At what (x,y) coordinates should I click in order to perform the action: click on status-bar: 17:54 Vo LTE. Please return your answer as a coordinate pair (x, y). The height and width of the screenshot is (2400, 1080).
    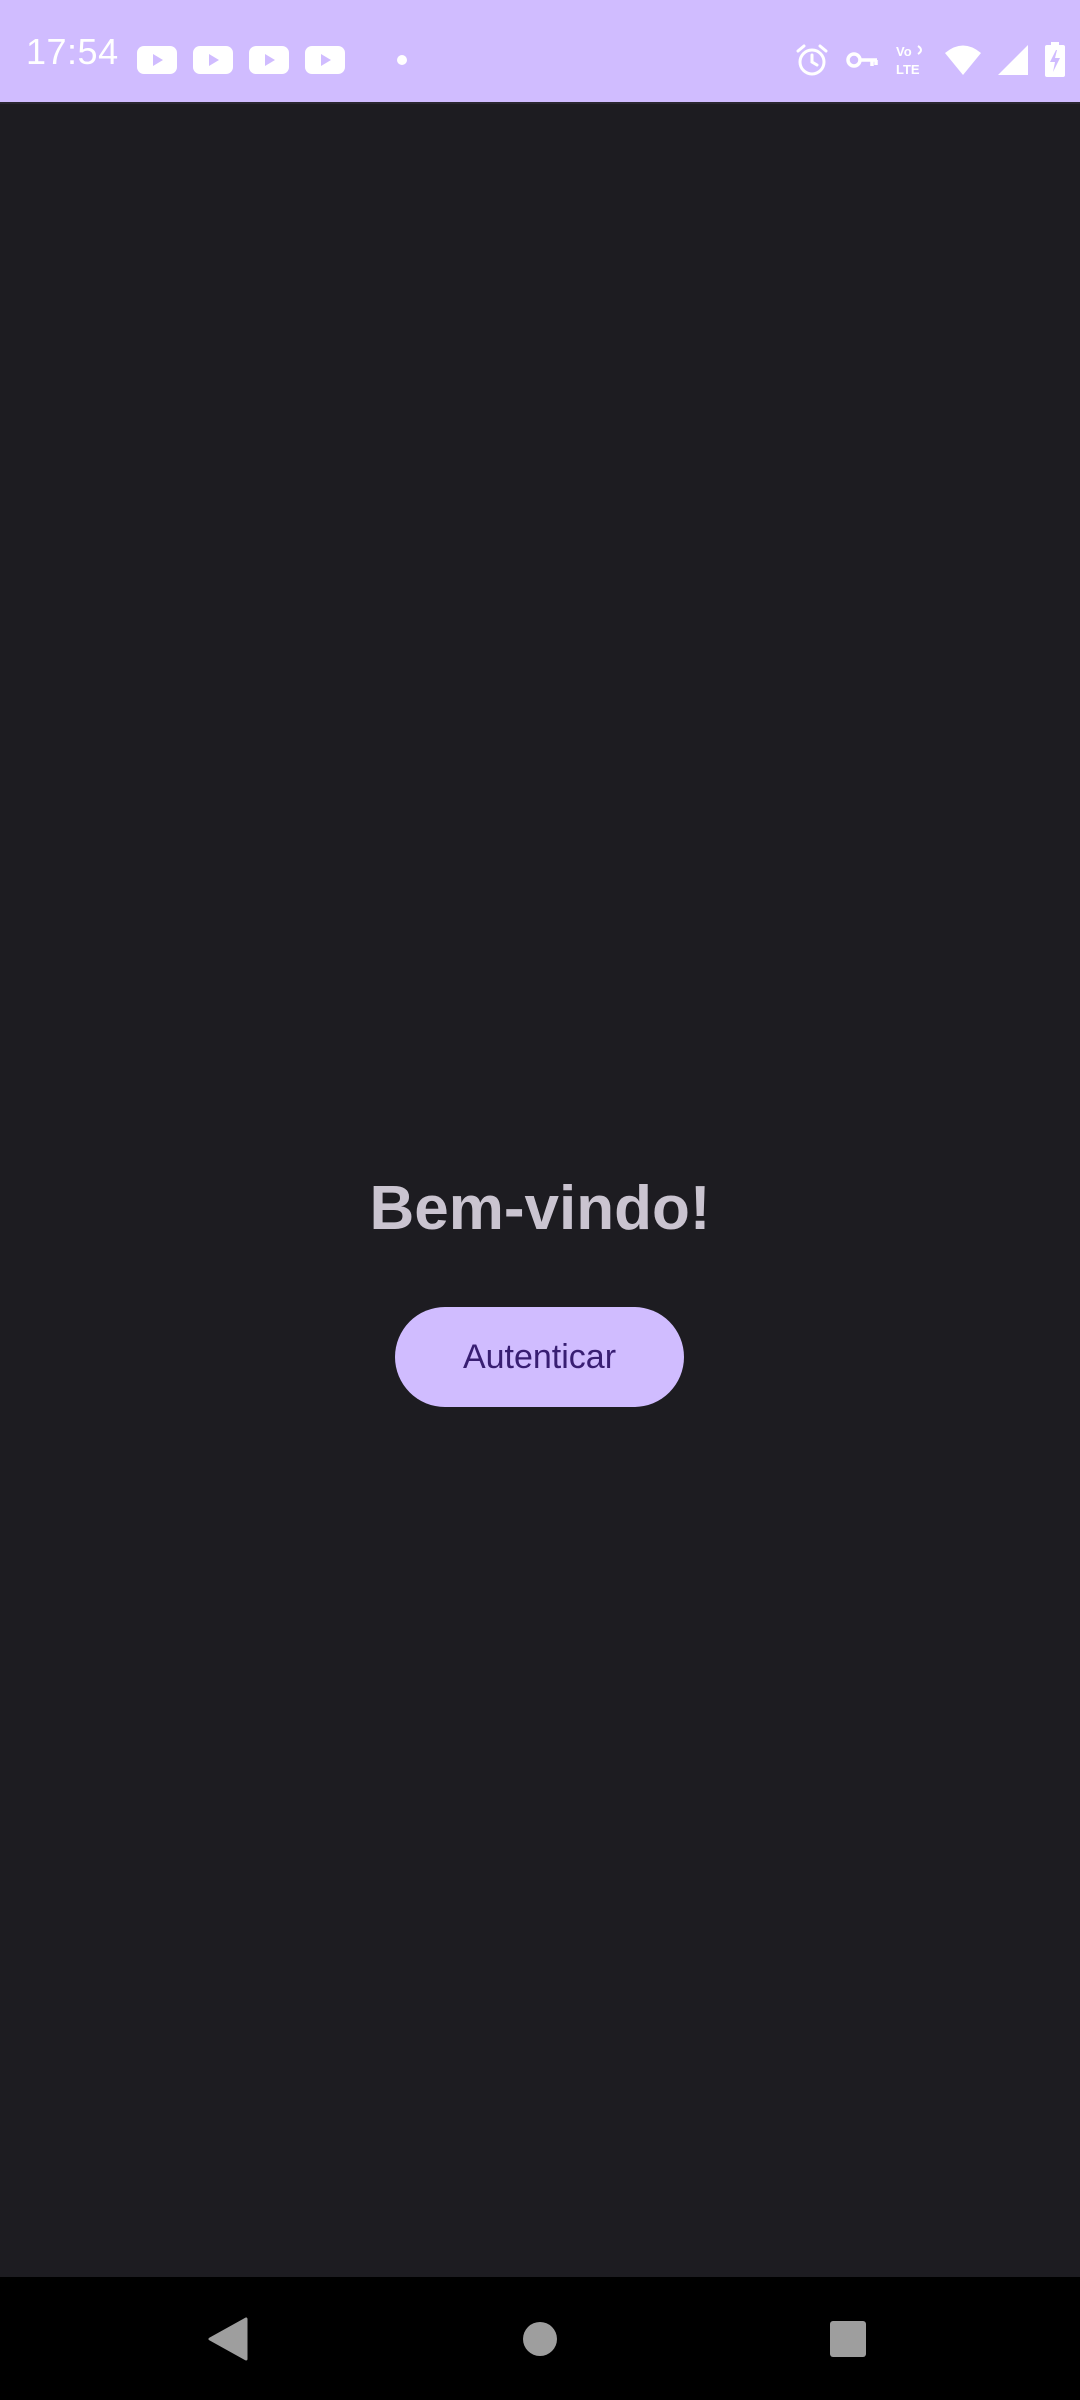
    Looking at the image, I should click on (540, 52).